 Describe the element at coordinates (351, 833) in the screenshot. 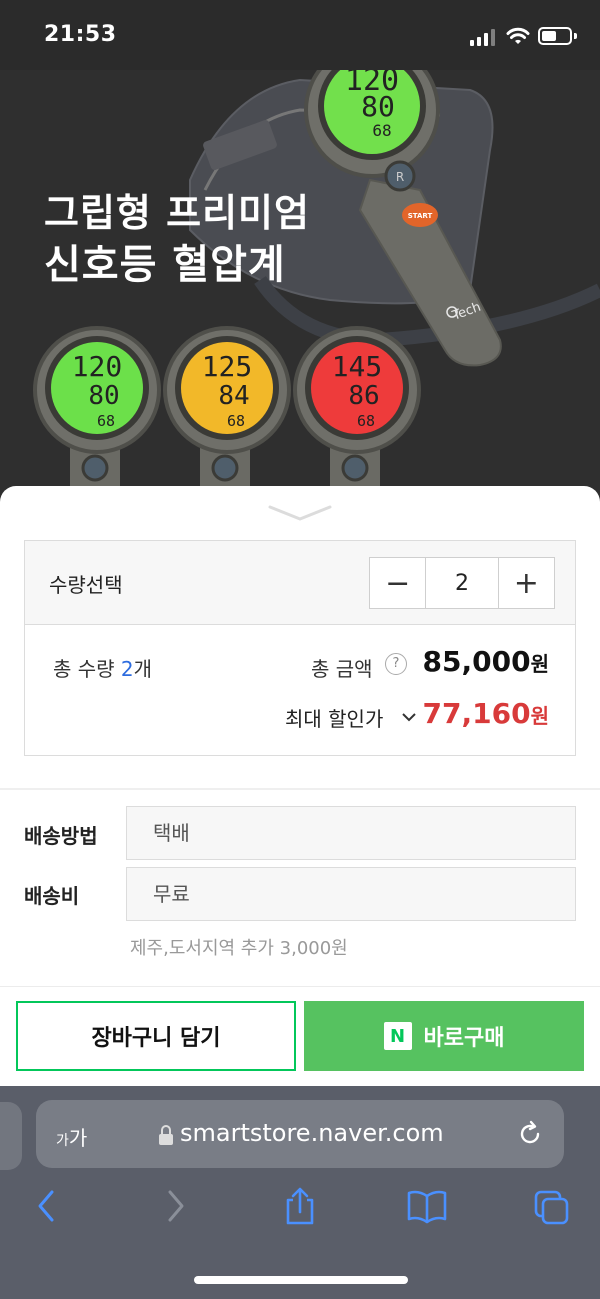

I see `shipping-method-field: 택배` at that location.